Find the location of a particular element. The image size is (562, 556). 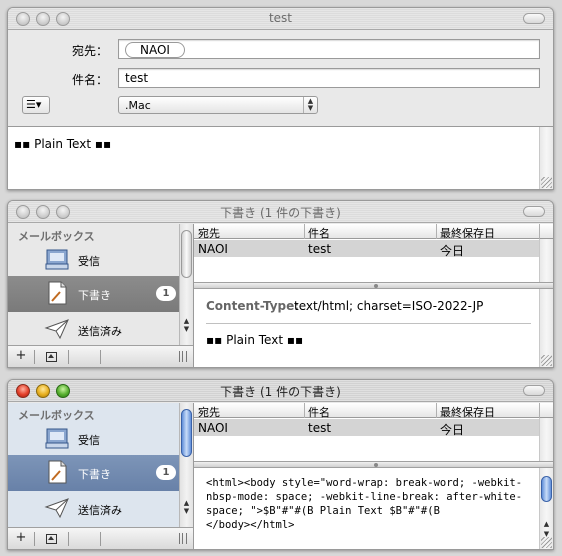

drafts-count-badge: 1 is located at coordinates (166, 293).